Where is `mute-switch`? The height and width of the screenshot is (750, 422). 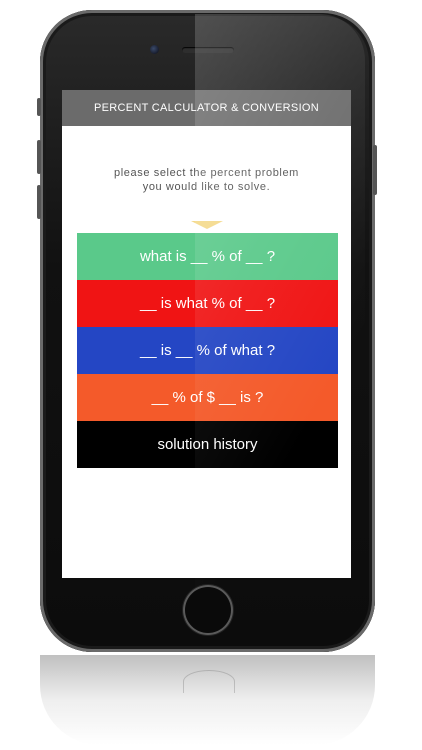
mute-switch is located at coordinates (39, 107).